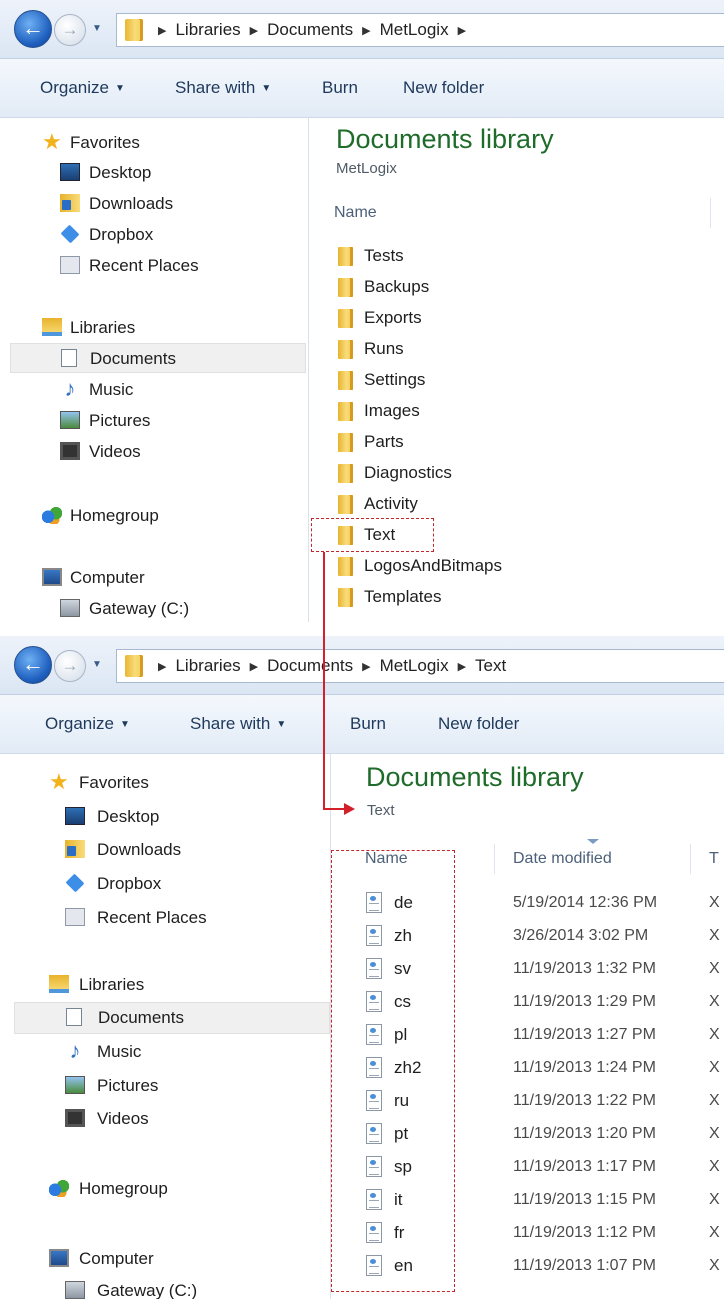 Image resolution: width=724 pixels, height=1299 pixels. What do you see at coordinates (266, 88) in the screenshot?
I see `chevron-down-icon: ▼` at bounding box center [266, 88].